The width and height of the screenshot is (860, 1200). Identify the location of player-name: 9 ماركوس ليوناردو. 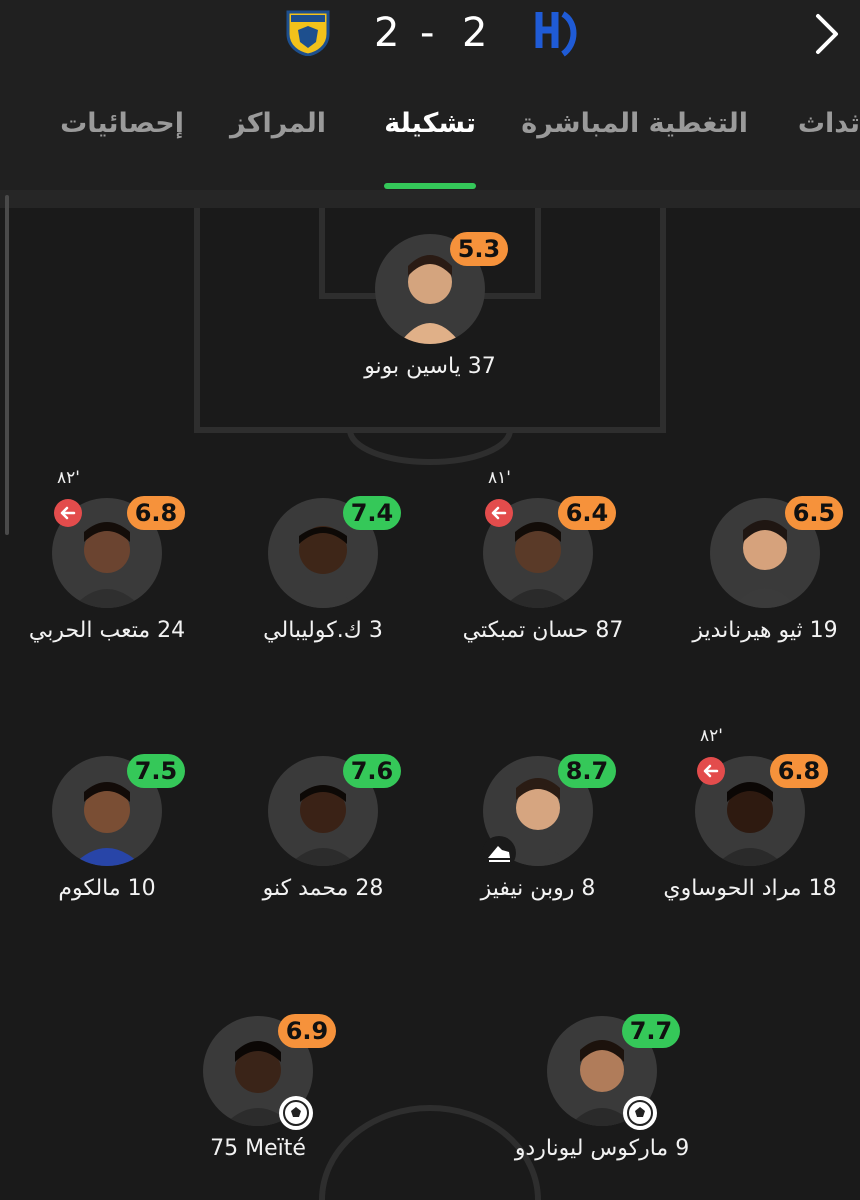
(602, 1148).